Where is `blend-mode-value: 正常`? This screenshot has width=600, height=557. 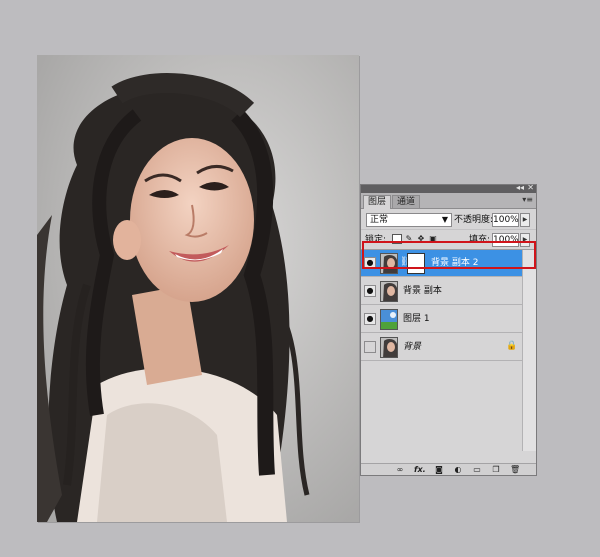 blend-mode-value: 正常 is located at coordinates (379, 220).